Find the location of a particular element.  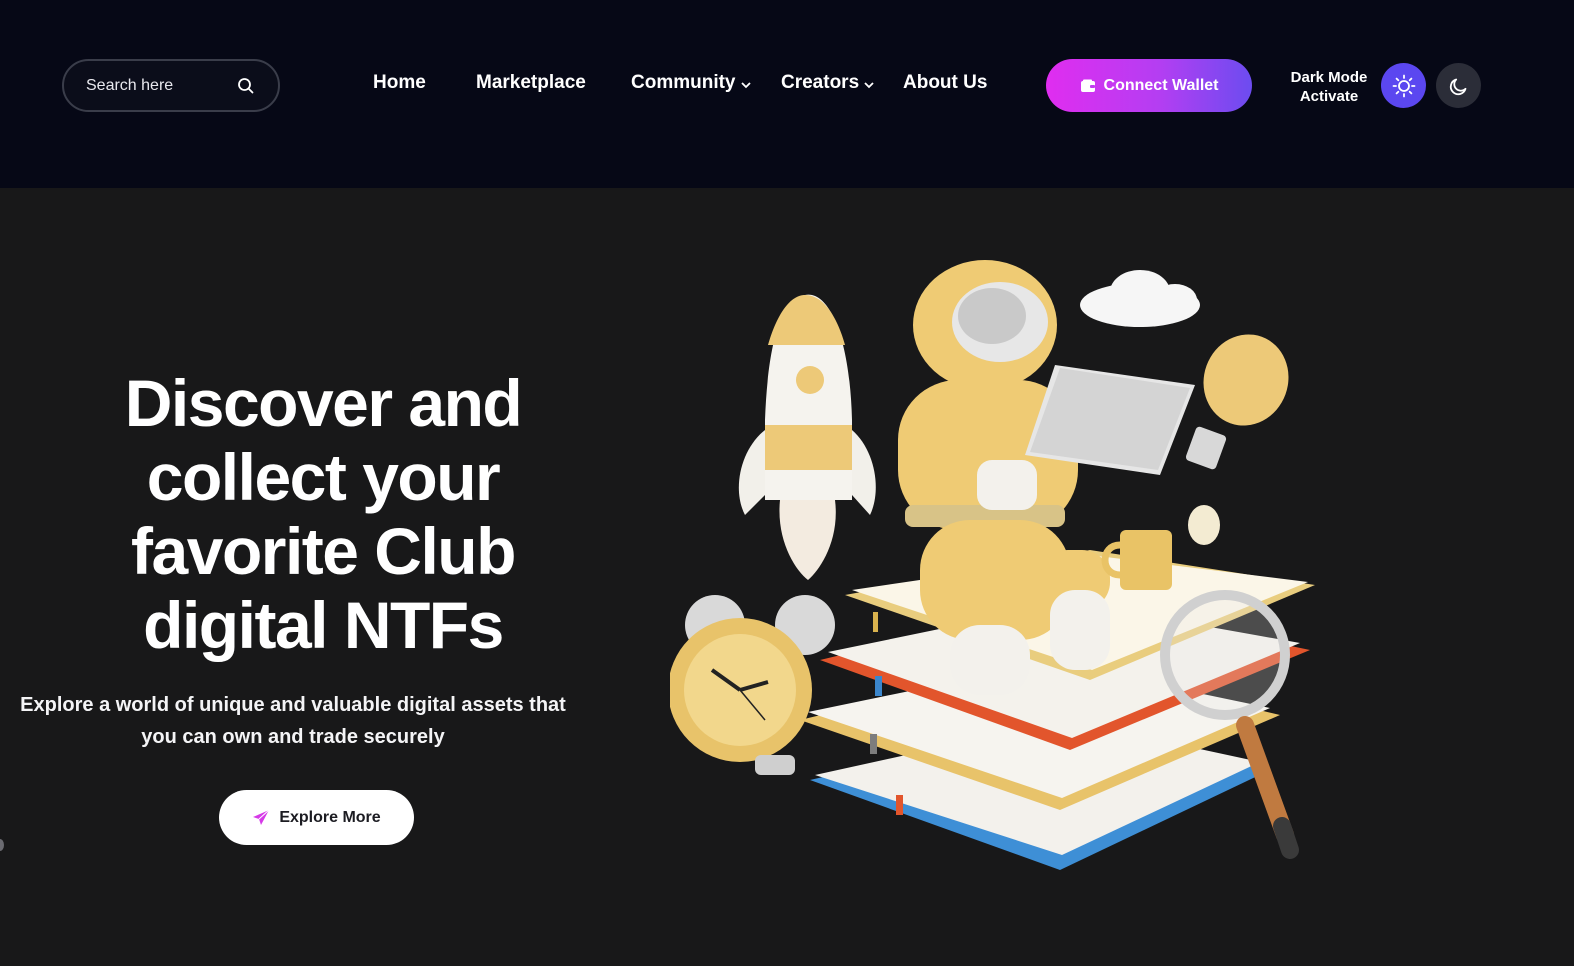

nav-item-creators: Creators is located at coordinates (828, 83).